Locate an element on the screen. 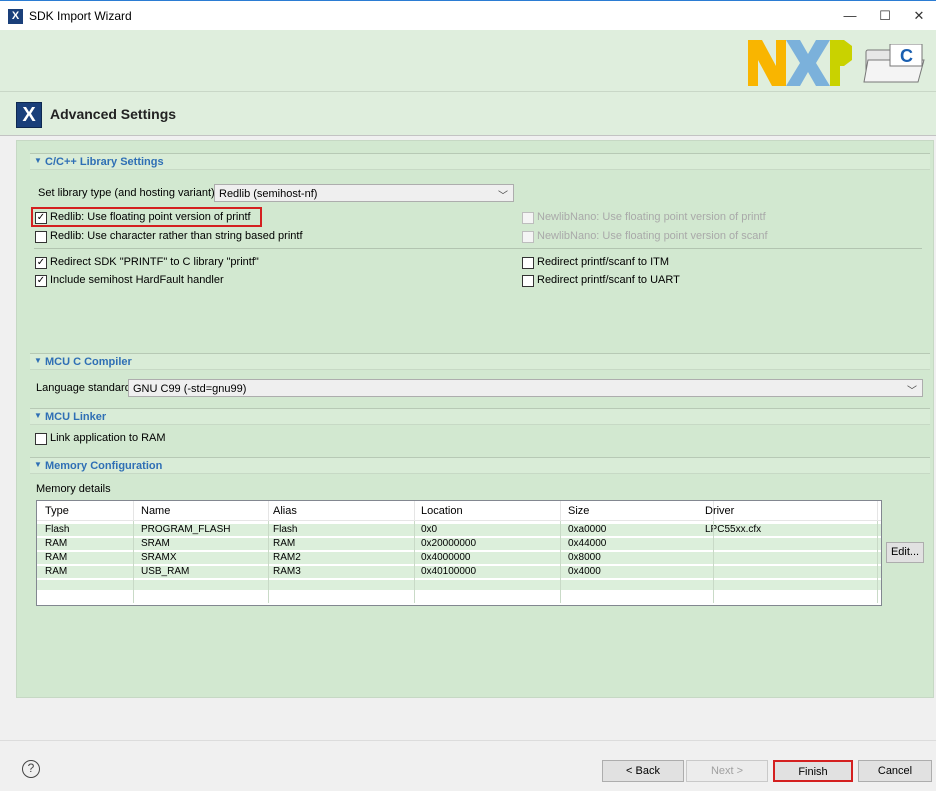  checkbox-newlibnano-float-scanf is located at coordinates (528, 237).